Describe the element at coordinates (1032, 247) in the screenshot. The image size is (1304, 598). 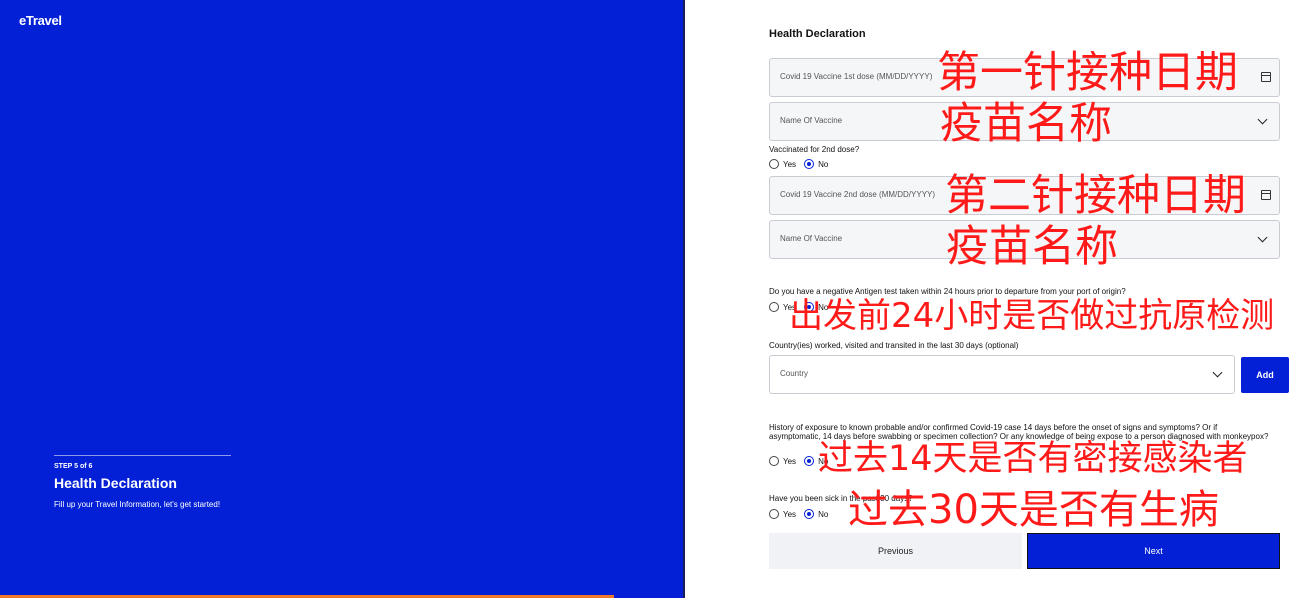
I see `annotation-vaccine-name-2: 疫苗名称` at that location.